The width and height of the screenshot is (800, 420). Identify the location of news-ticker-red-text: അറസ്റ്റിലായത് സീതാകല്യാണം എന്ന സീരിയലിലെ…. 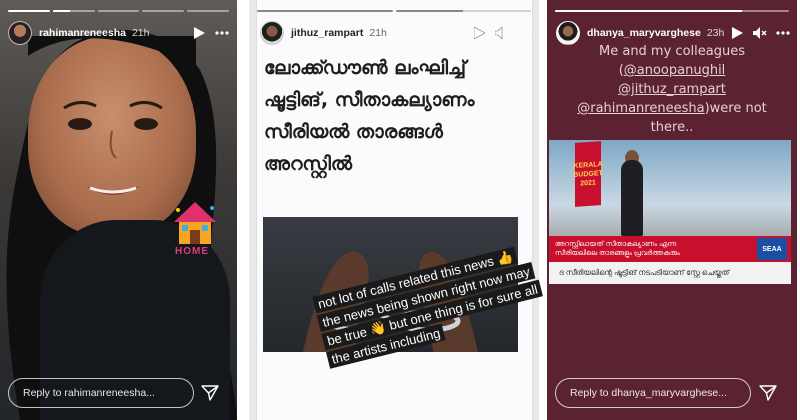
(617, 249).